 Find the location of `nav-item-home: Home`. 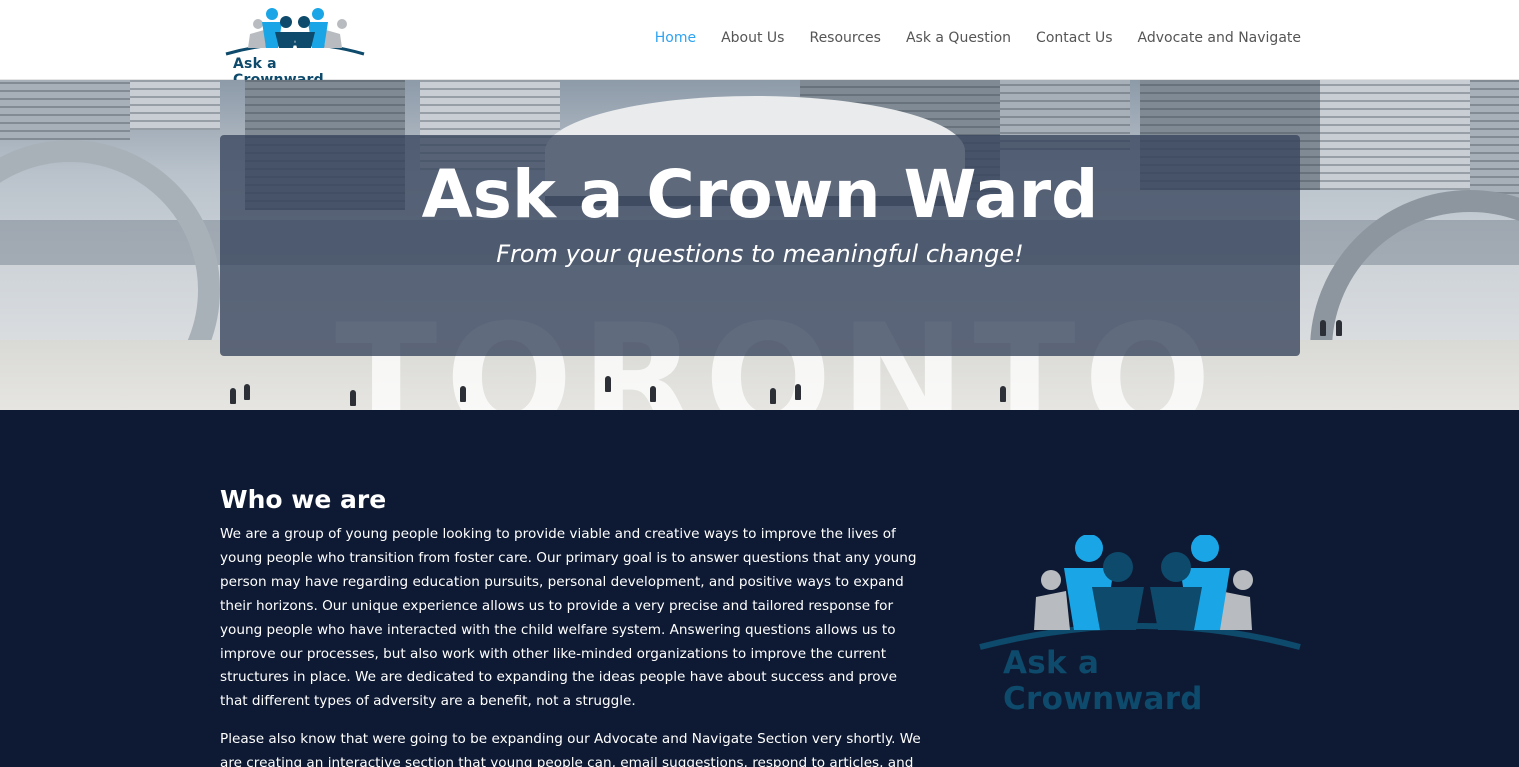

nav-item-home: Home is located at coordinates (675, 38).